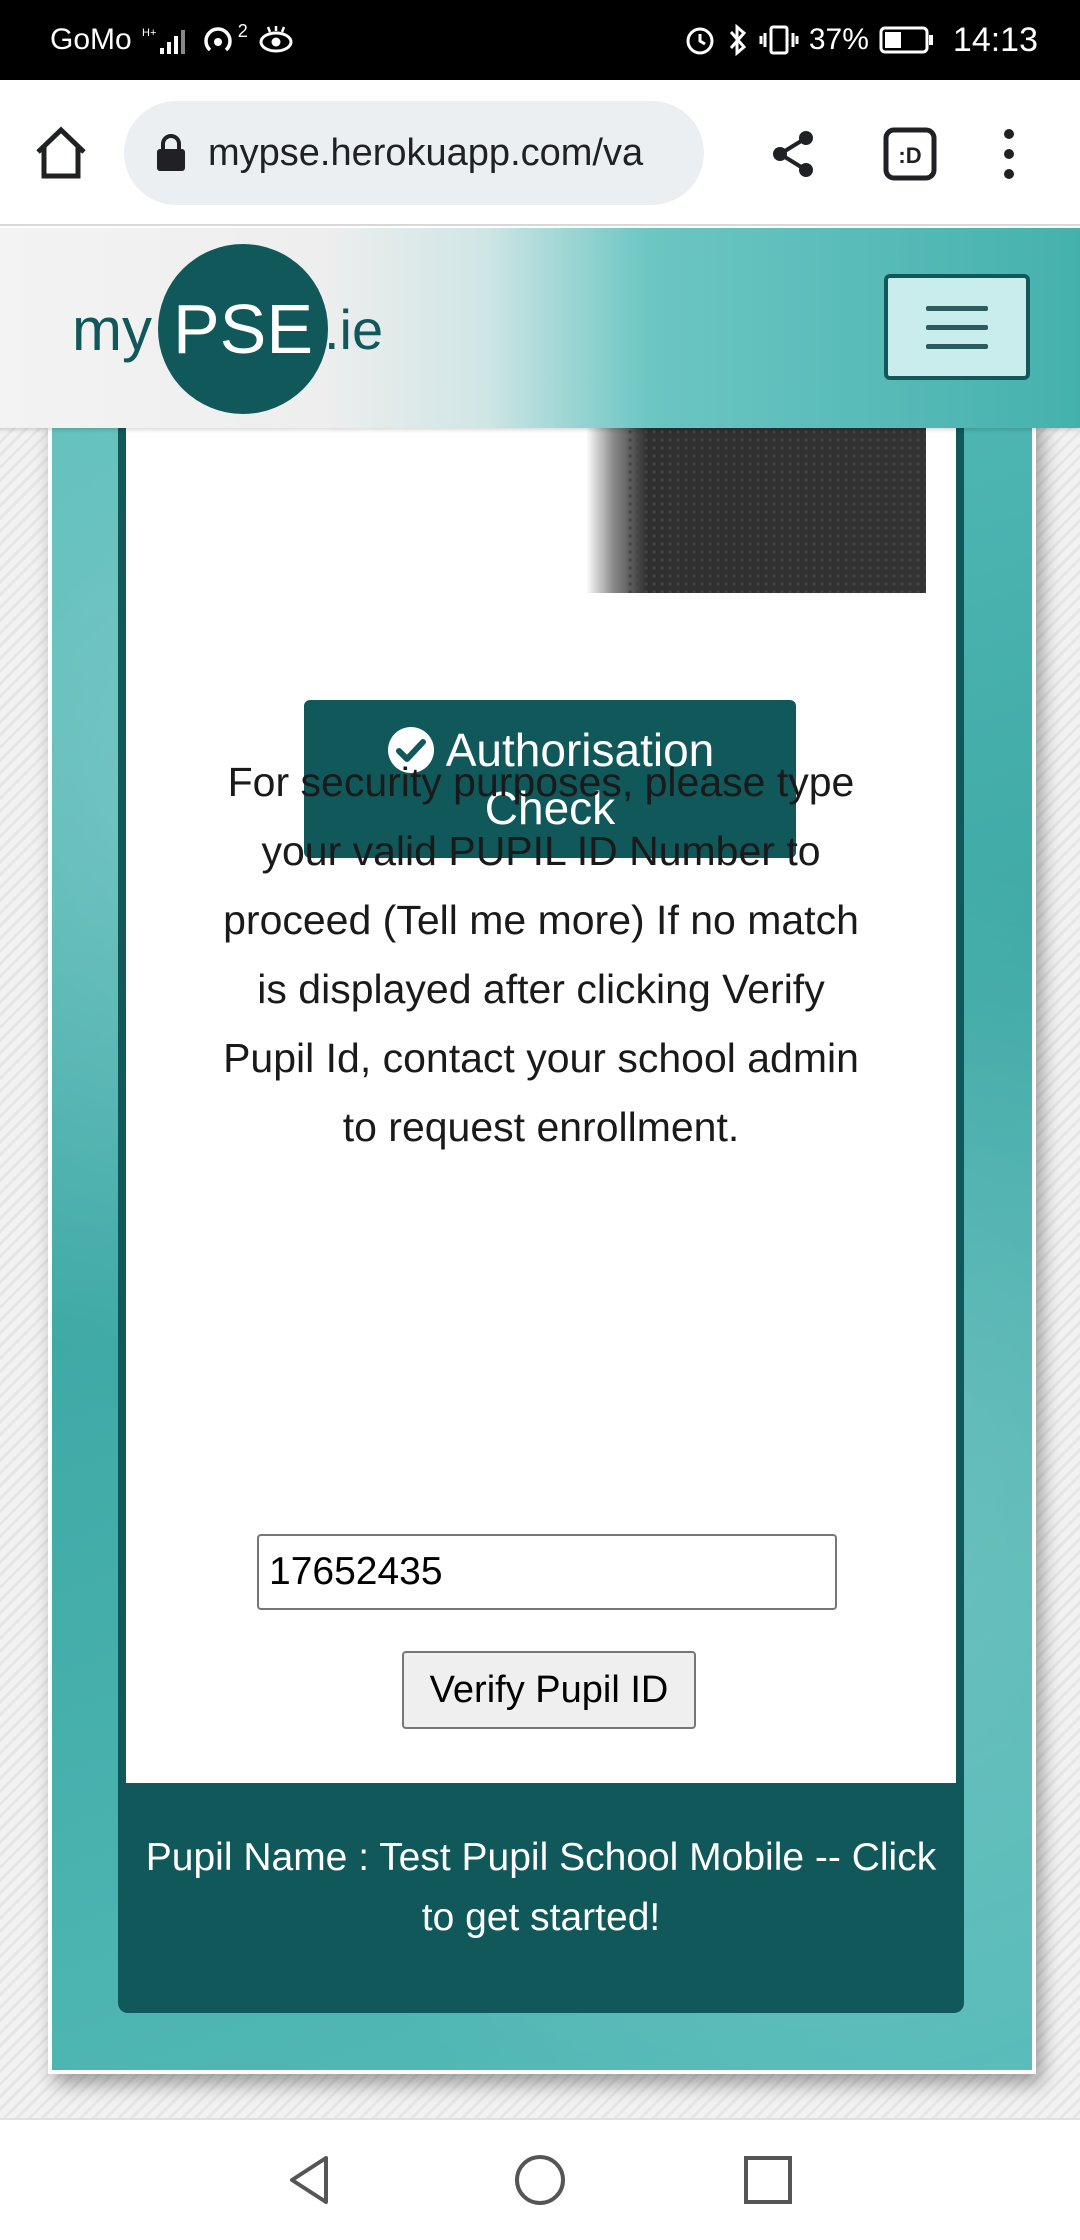 The image size is (1080, 2240). Describe the element at coordinates (794, 154) in the screenshot. I see `share-icon` at that location.